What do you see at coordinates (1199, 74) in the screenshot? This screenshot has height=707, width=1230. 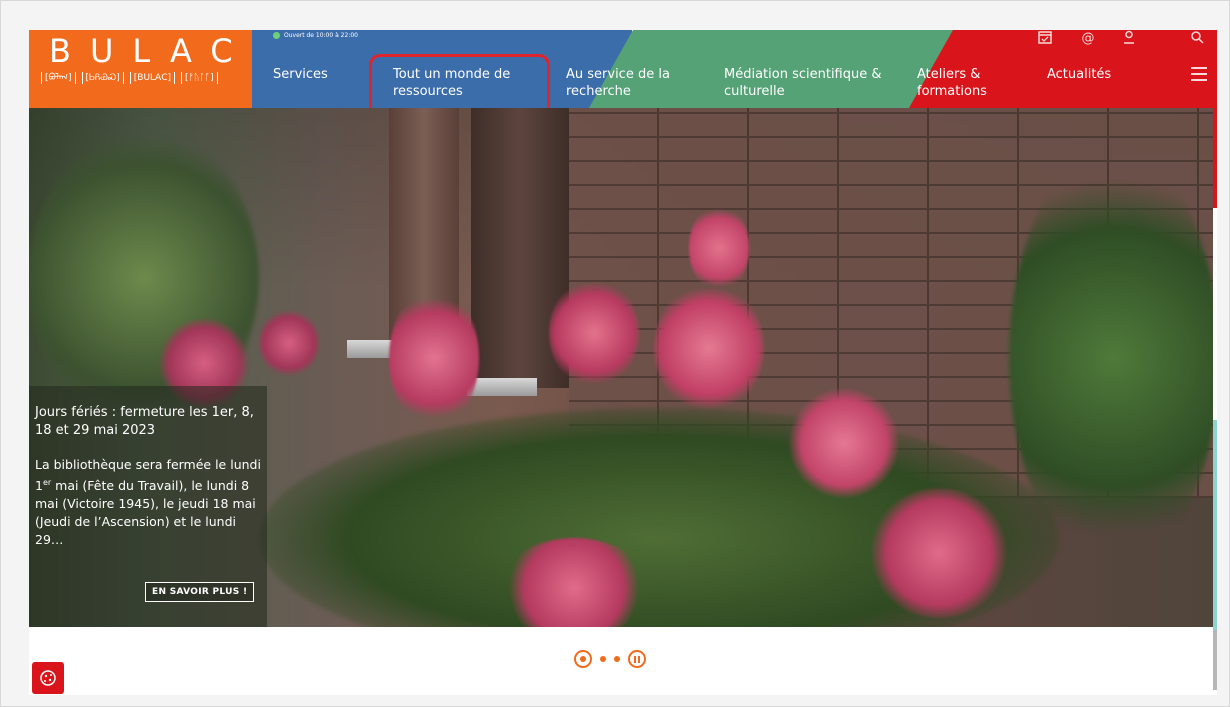 I see `menu-icon` at bounding box center [1199, 74].